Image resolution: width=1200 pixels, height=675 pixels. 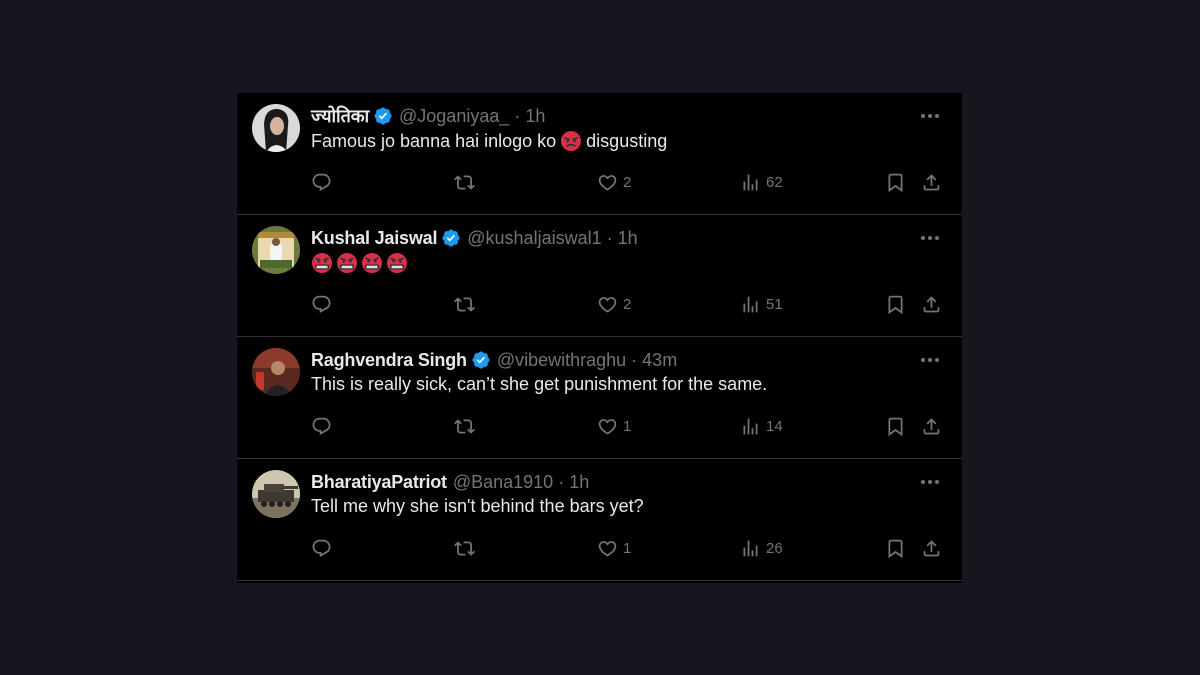 What do you see at coordinates (774, 182) in the screenshot?
I see `views-count: 62` at bounding box center [774, 182].